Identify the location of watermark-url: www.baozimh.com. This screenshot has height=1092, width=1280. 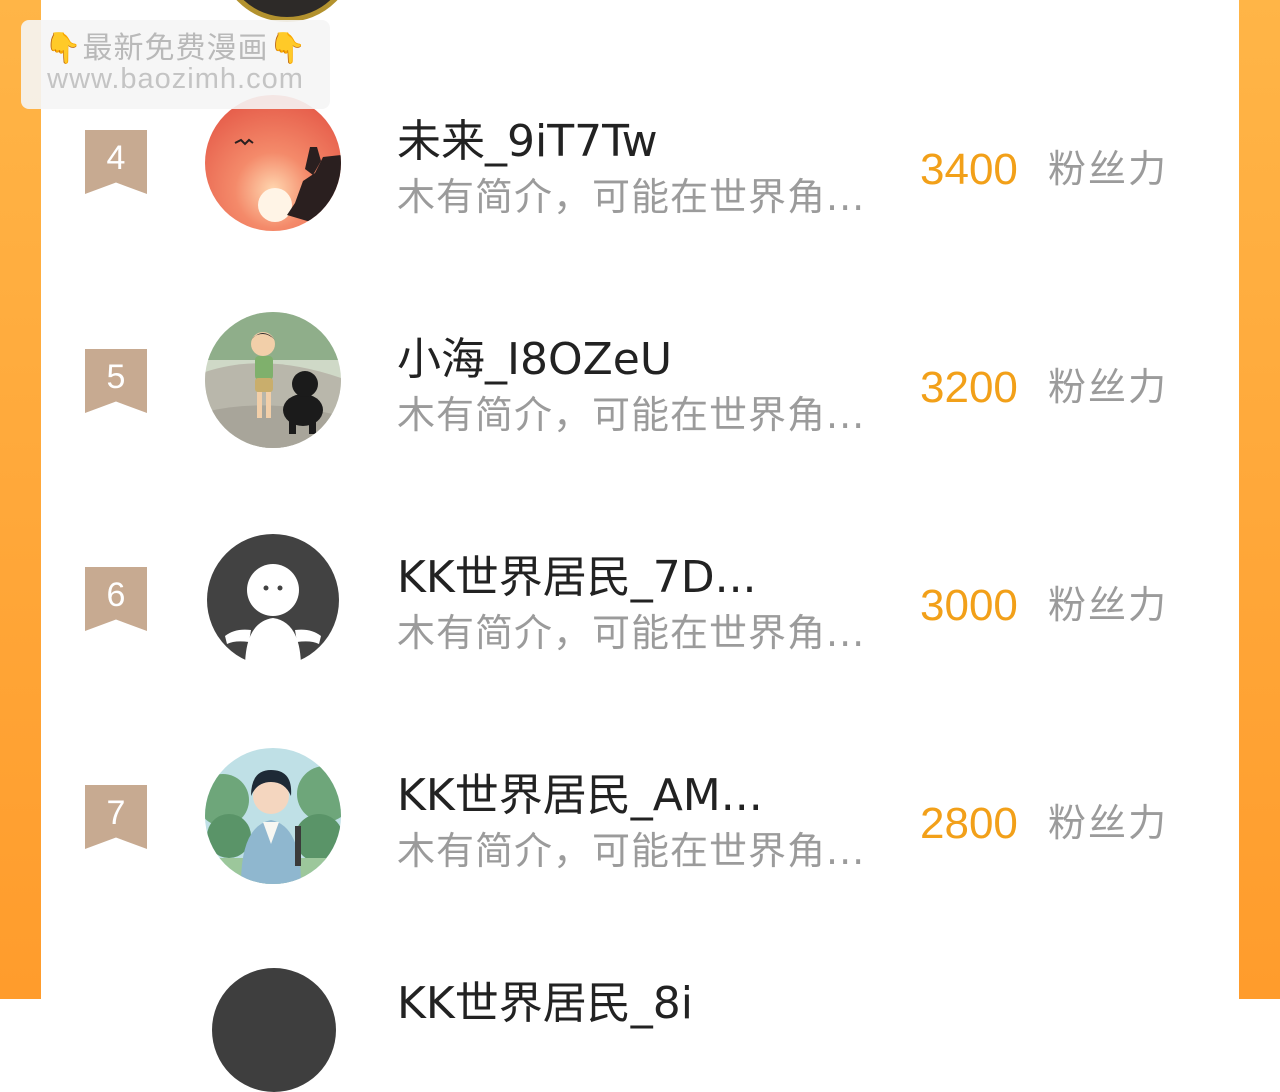
(175, 79).